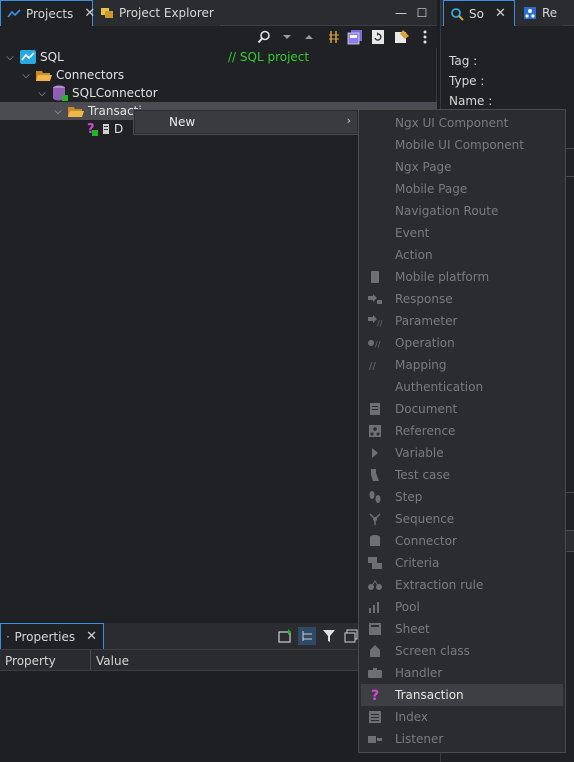 The width and height of the screenshot is (574, 762). What do you see at coordinates (375, 519) in the screenshot?
I see `sequence-icon` at bounding box center [375, 519].